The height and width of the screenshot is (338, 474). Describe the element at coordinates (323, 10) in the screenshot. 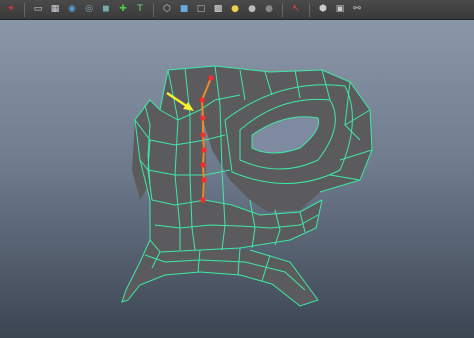

I see `isolate-icon: ⬢` at that location.